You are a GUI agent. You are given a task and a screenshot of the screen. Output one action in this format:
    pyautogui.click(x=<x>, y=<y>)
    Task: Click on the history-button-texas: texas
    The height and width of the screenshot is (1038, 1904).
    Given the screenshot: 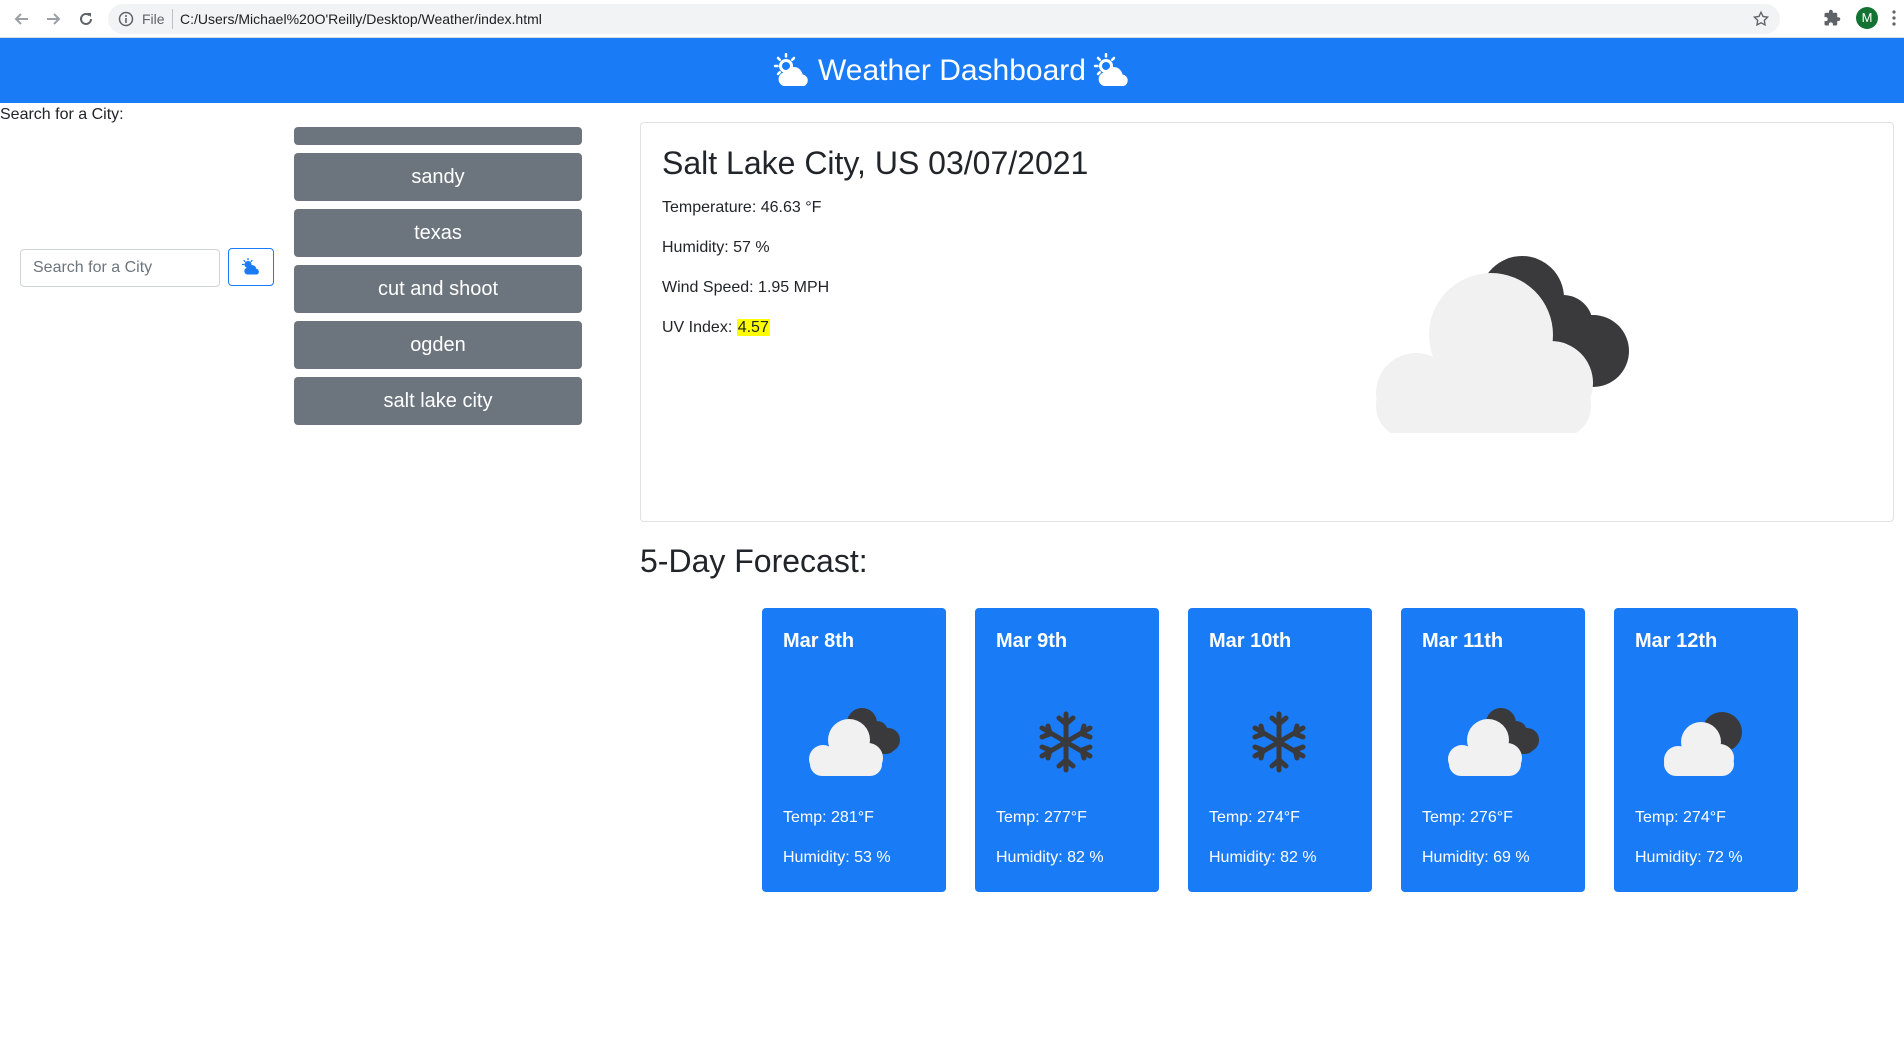 What is the action you would take?
    pyautogui.click(x=438, y=233)
    